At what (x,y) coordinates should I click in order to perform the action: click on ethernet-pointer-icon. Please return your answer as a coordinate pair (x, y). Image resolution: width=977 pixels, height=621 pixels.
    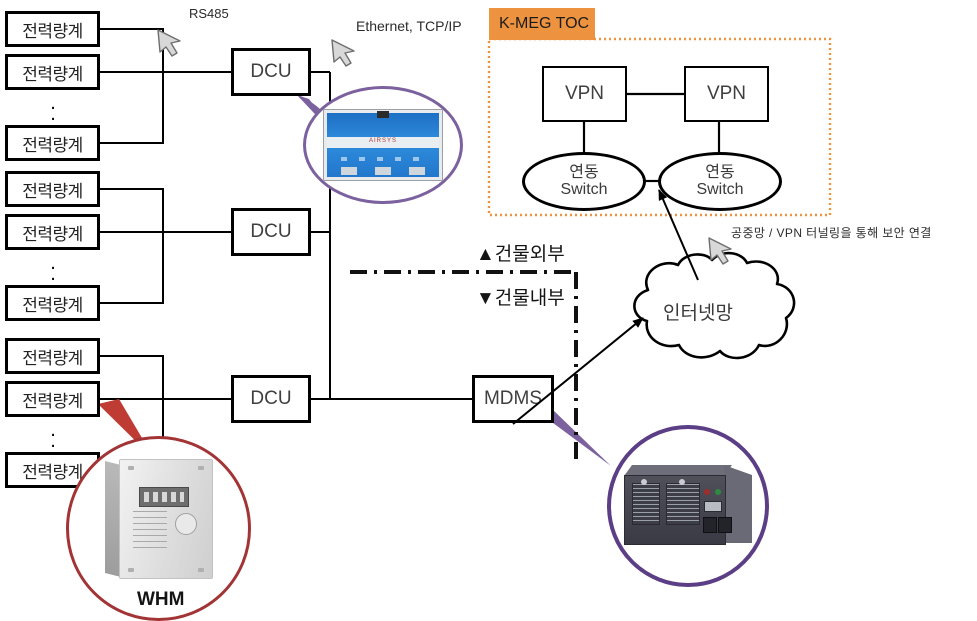
    Looking at the image, I should click on (343, 53).